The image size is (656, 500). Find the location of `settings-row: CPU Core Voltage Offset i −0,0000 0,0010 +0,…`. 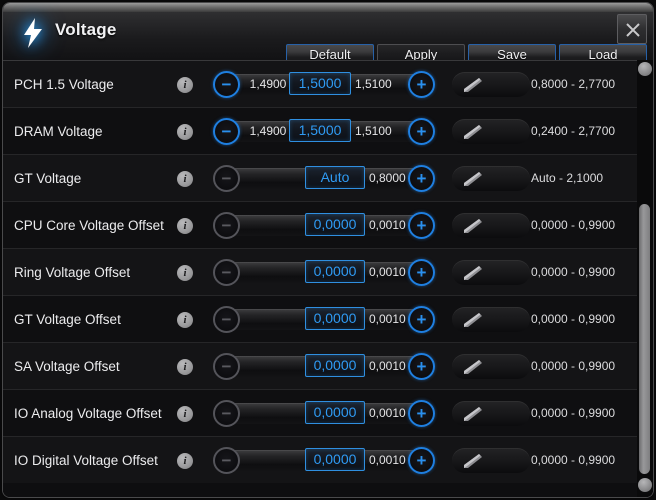

settings-row: CPU Core Voltage Offset i −0,0000 0,0010 +0,… is located at coordinates (320, 224).